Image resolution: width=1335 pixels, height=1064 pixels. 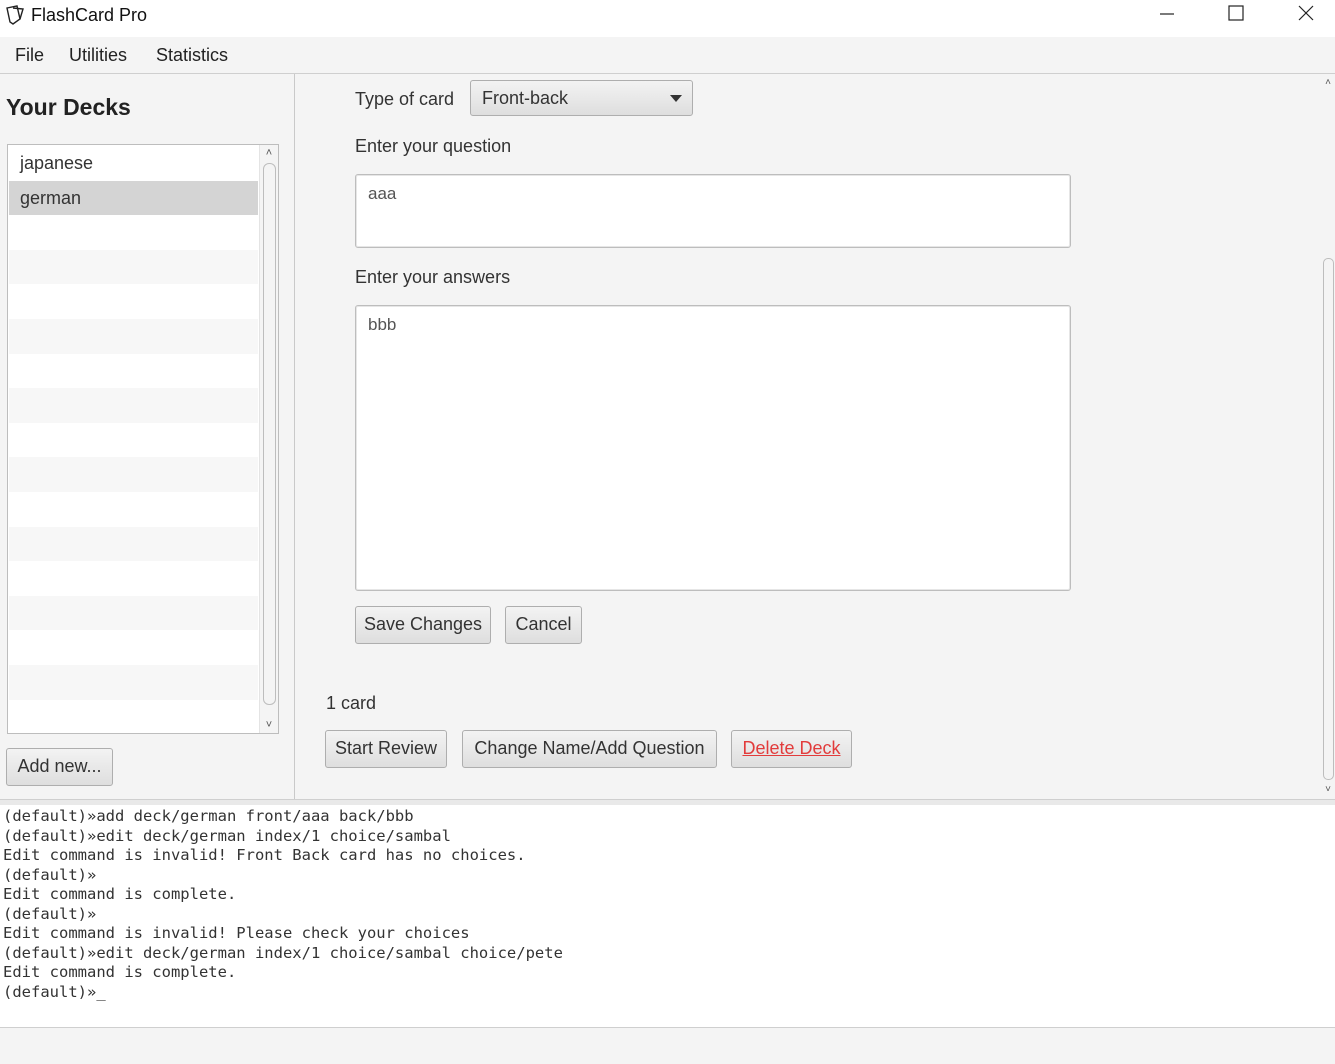 I want to click on menu-utilities: Utilities, so click(x=98, y=55).